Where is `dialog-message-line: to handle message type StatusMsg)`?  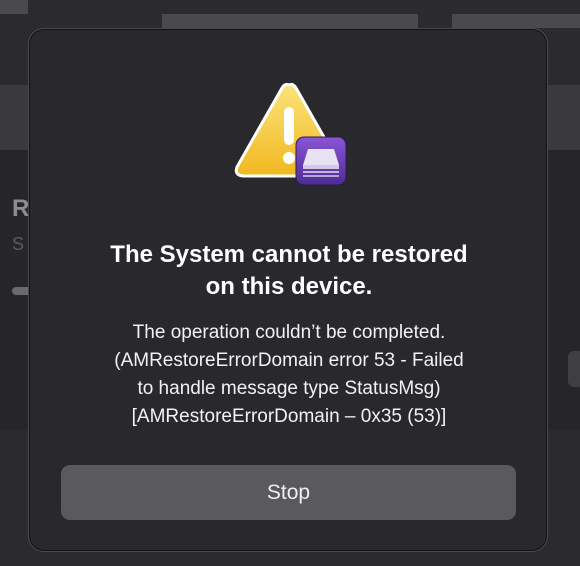 dialog-message-line: to handle message type StatusMsg) is located at coordinates (289, 388).